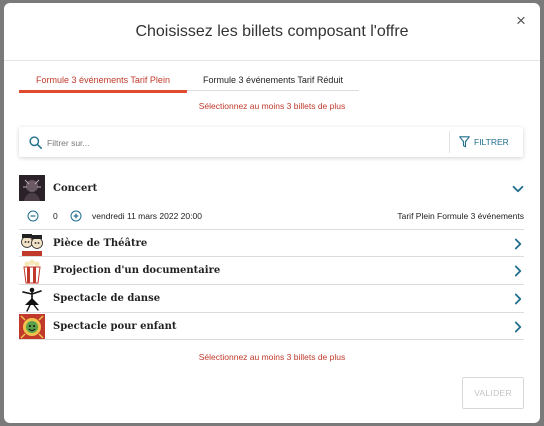 This screenshot has height=426, width=544. I want to click on close-icon: ×, so click(521, 20).